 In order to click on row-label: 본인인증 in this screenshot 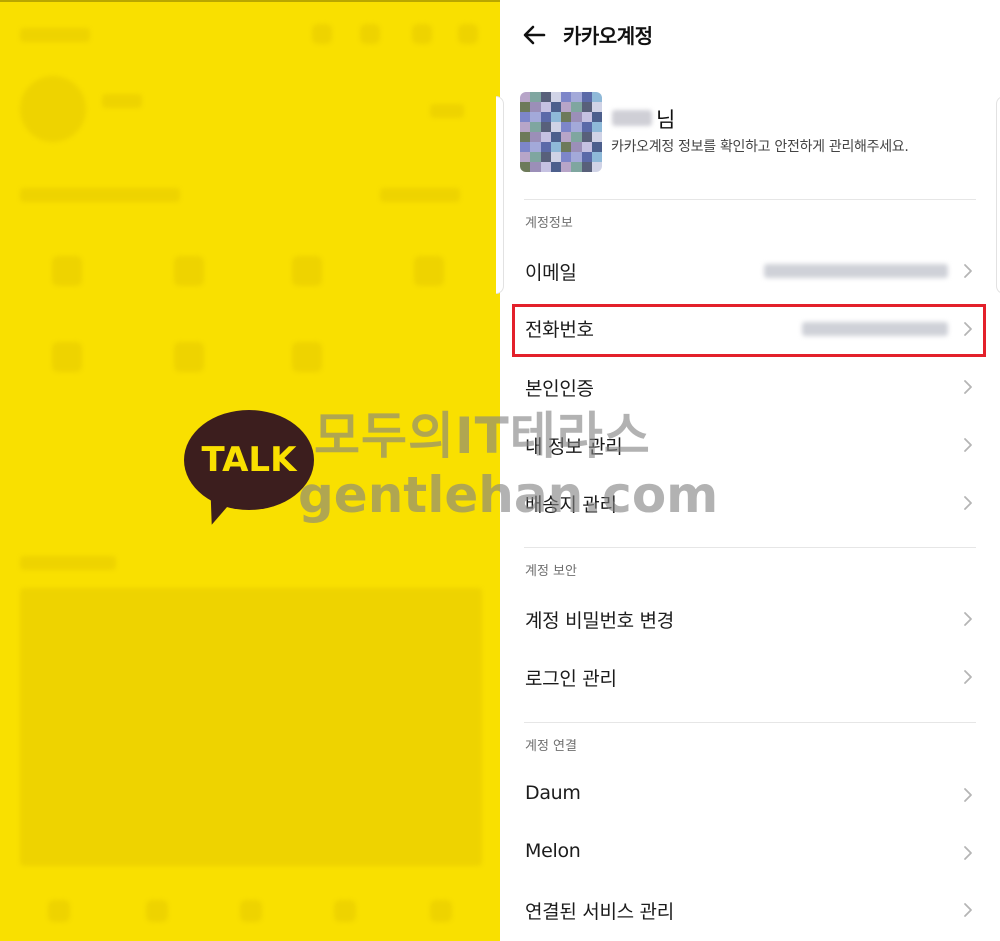, I will do `click(559, 389)`.